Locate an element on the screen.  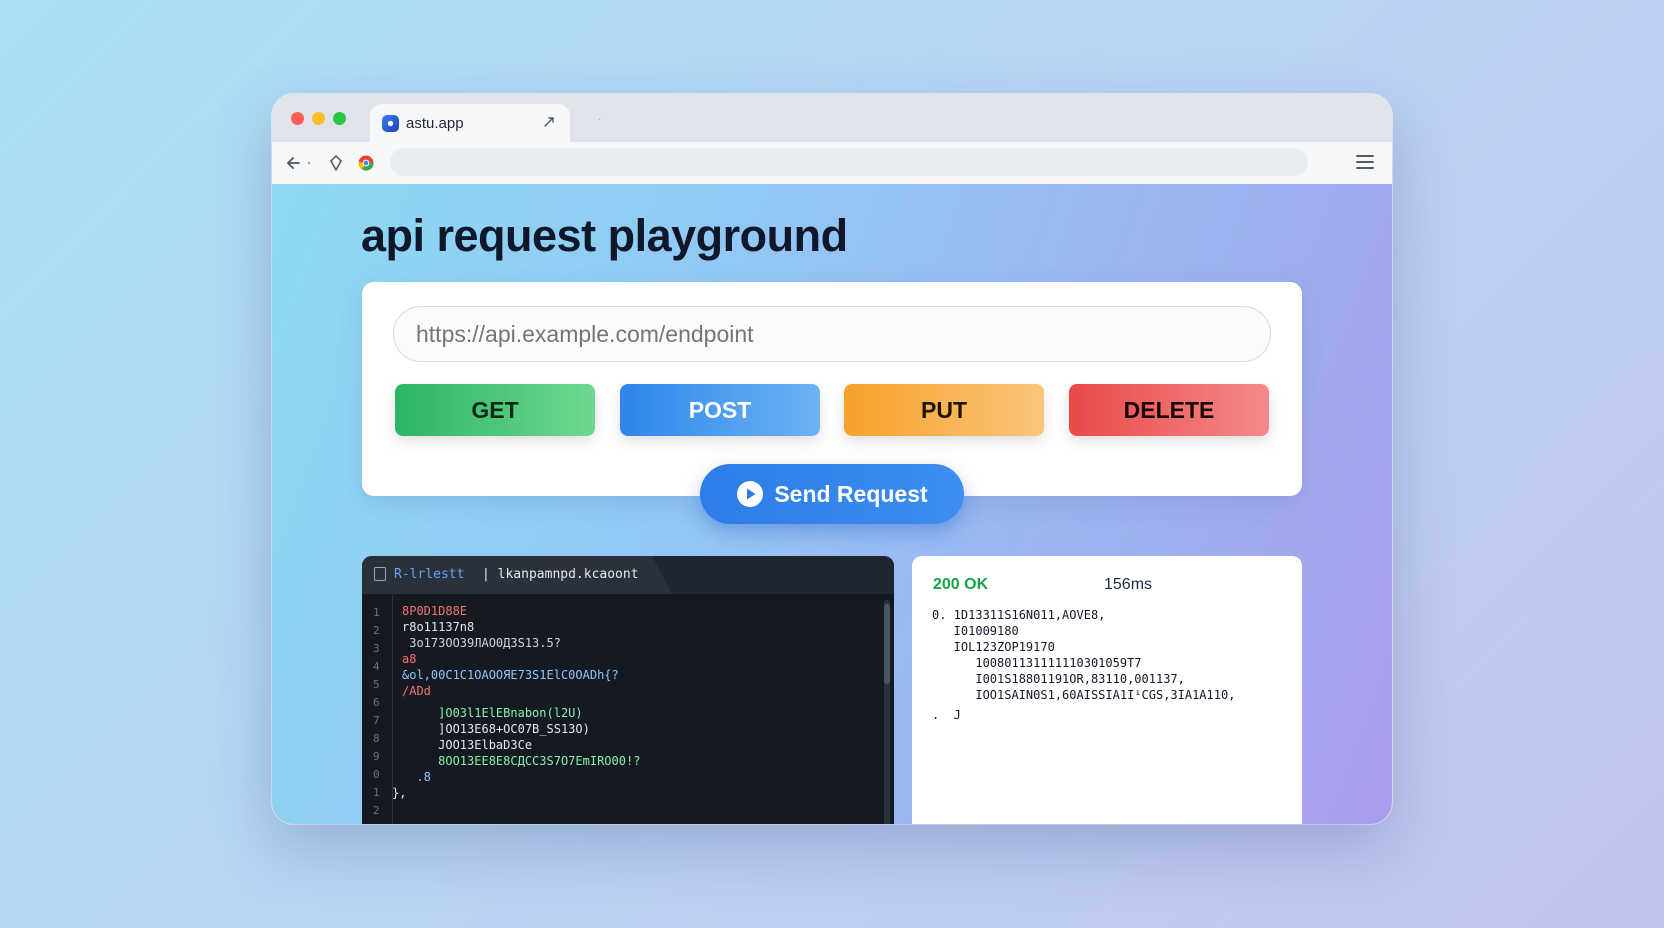
code-line: 8ОО1ЗЕЕ8Е8СДССЗS7О7ЕmIRO00!? is located at coordinates (521, 761).